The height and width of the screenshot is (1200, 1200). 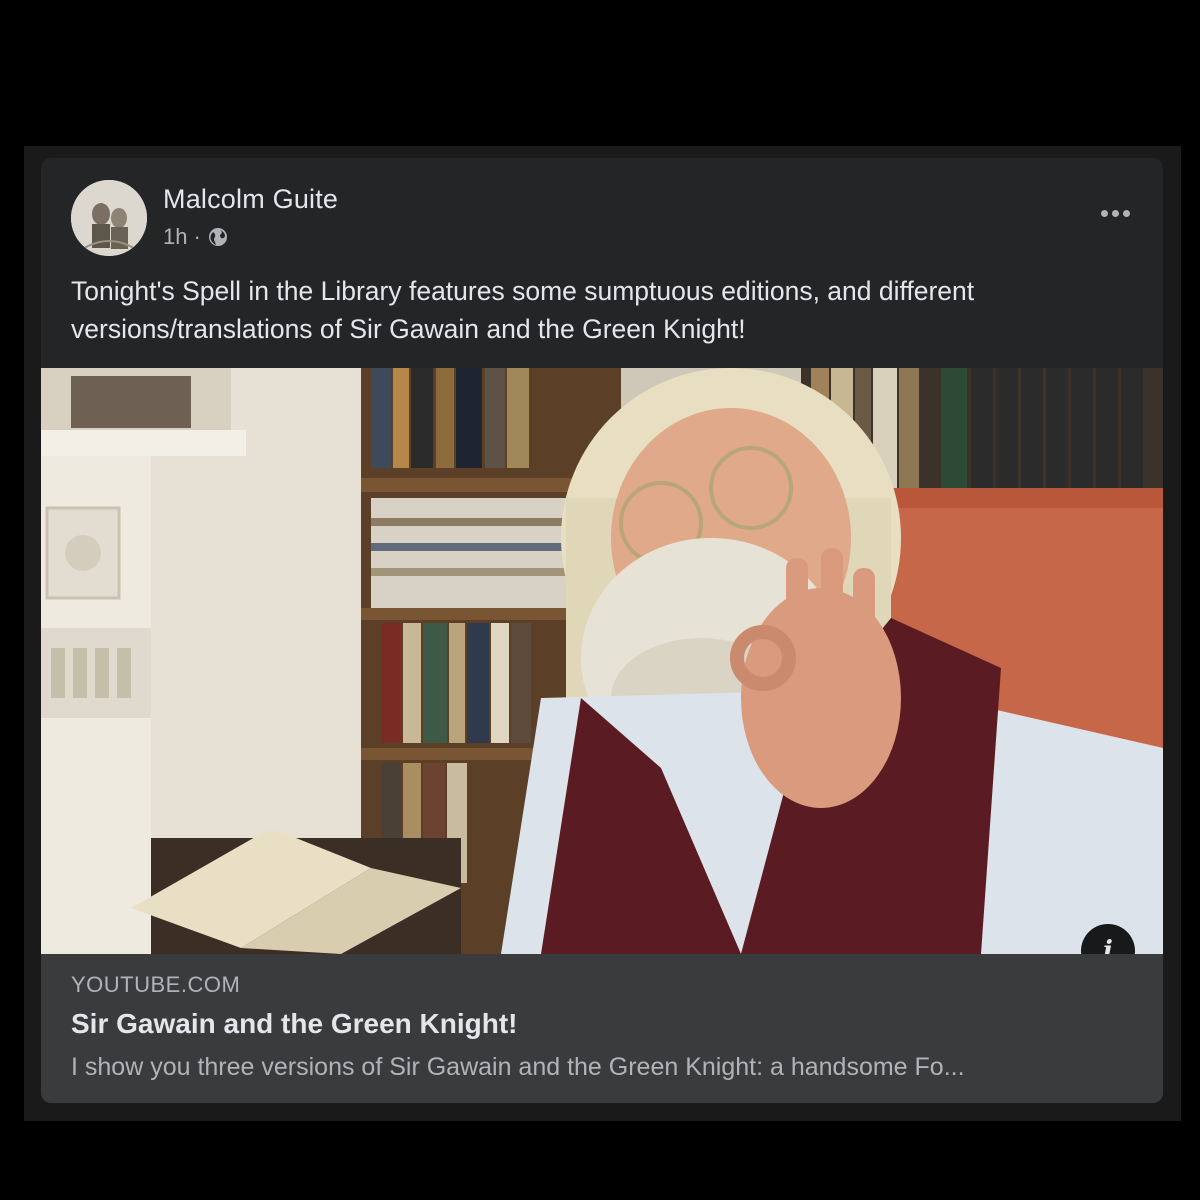 I want to click on more-options-icon, so click(x=1115, y=213).